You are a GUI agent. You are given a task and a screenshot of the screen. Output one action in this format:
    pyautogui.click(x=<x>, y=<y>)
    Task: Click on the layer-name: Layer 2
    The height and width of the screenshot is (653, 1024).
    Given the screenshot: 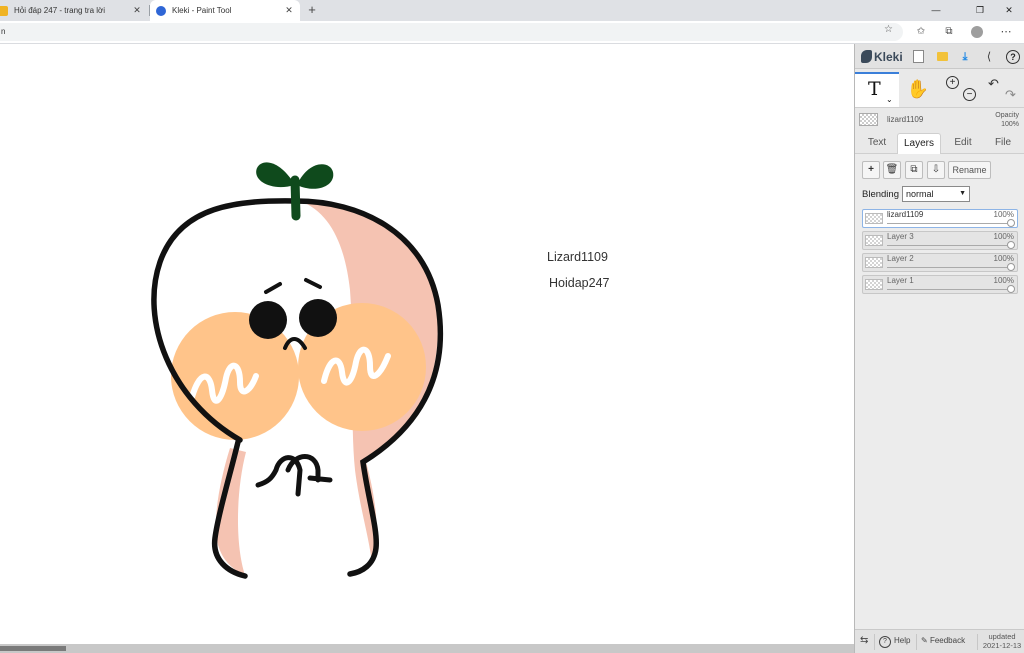 What is the action you would take?
    pyautogui.click(x=900, y=258)
    